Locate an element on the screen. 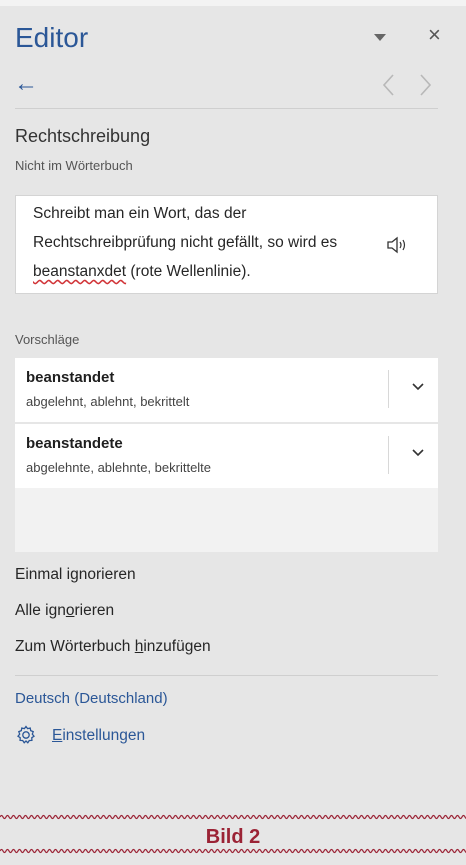 Image resolution: width=466 pixels, height=865 pixels. suggestion-word: beanstandete is located at coordinates (74, 443).